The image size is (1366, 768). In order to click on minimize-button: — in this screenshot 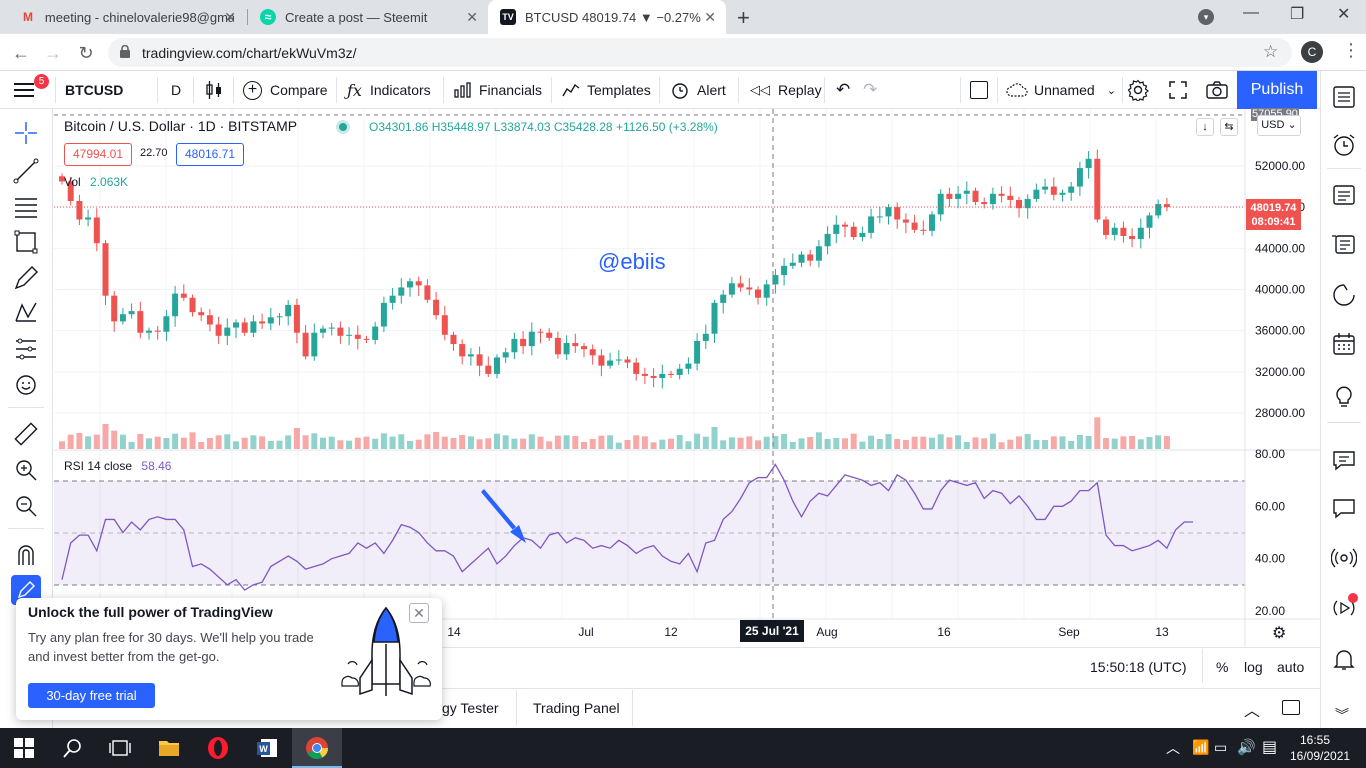, I will do `click(1251, 13)`.